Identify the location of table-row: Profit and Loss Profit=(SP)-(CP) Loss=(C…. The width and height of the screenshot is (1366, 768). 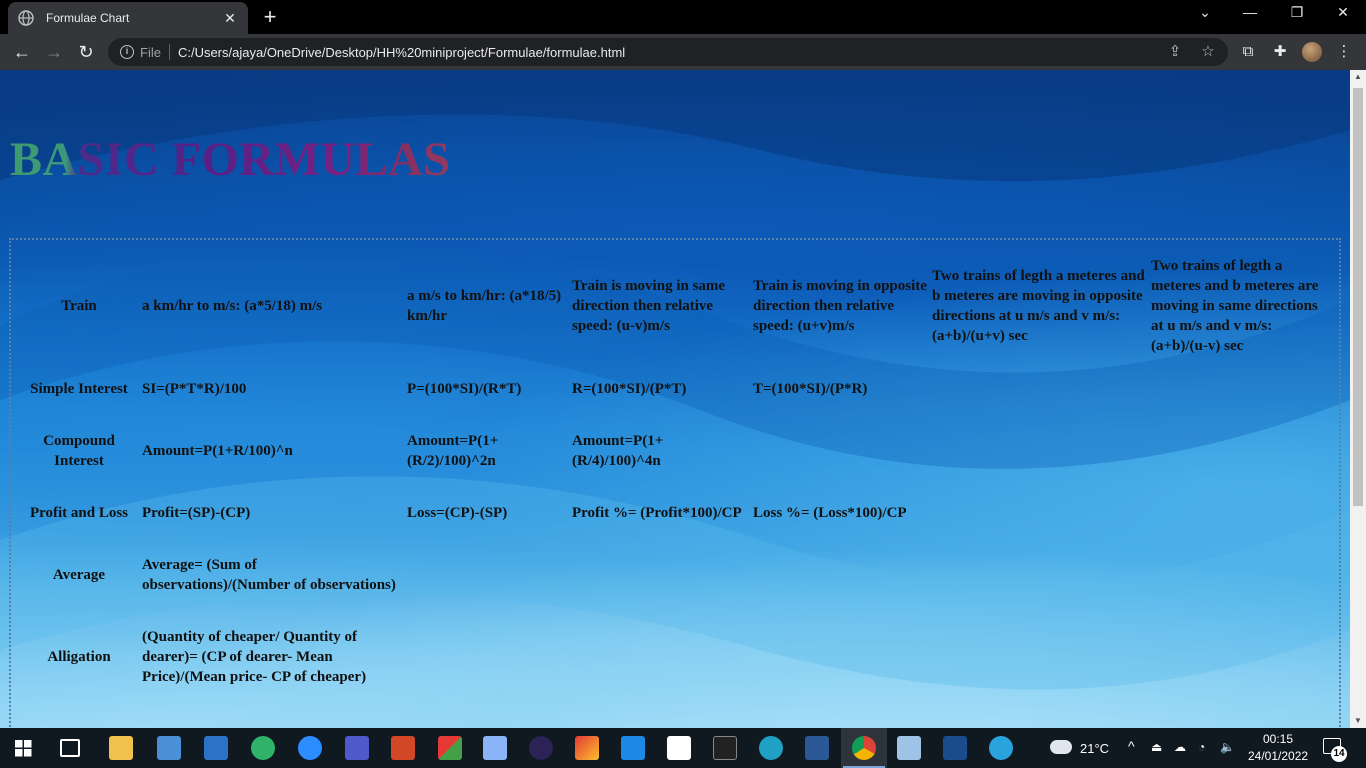
(669, 513).